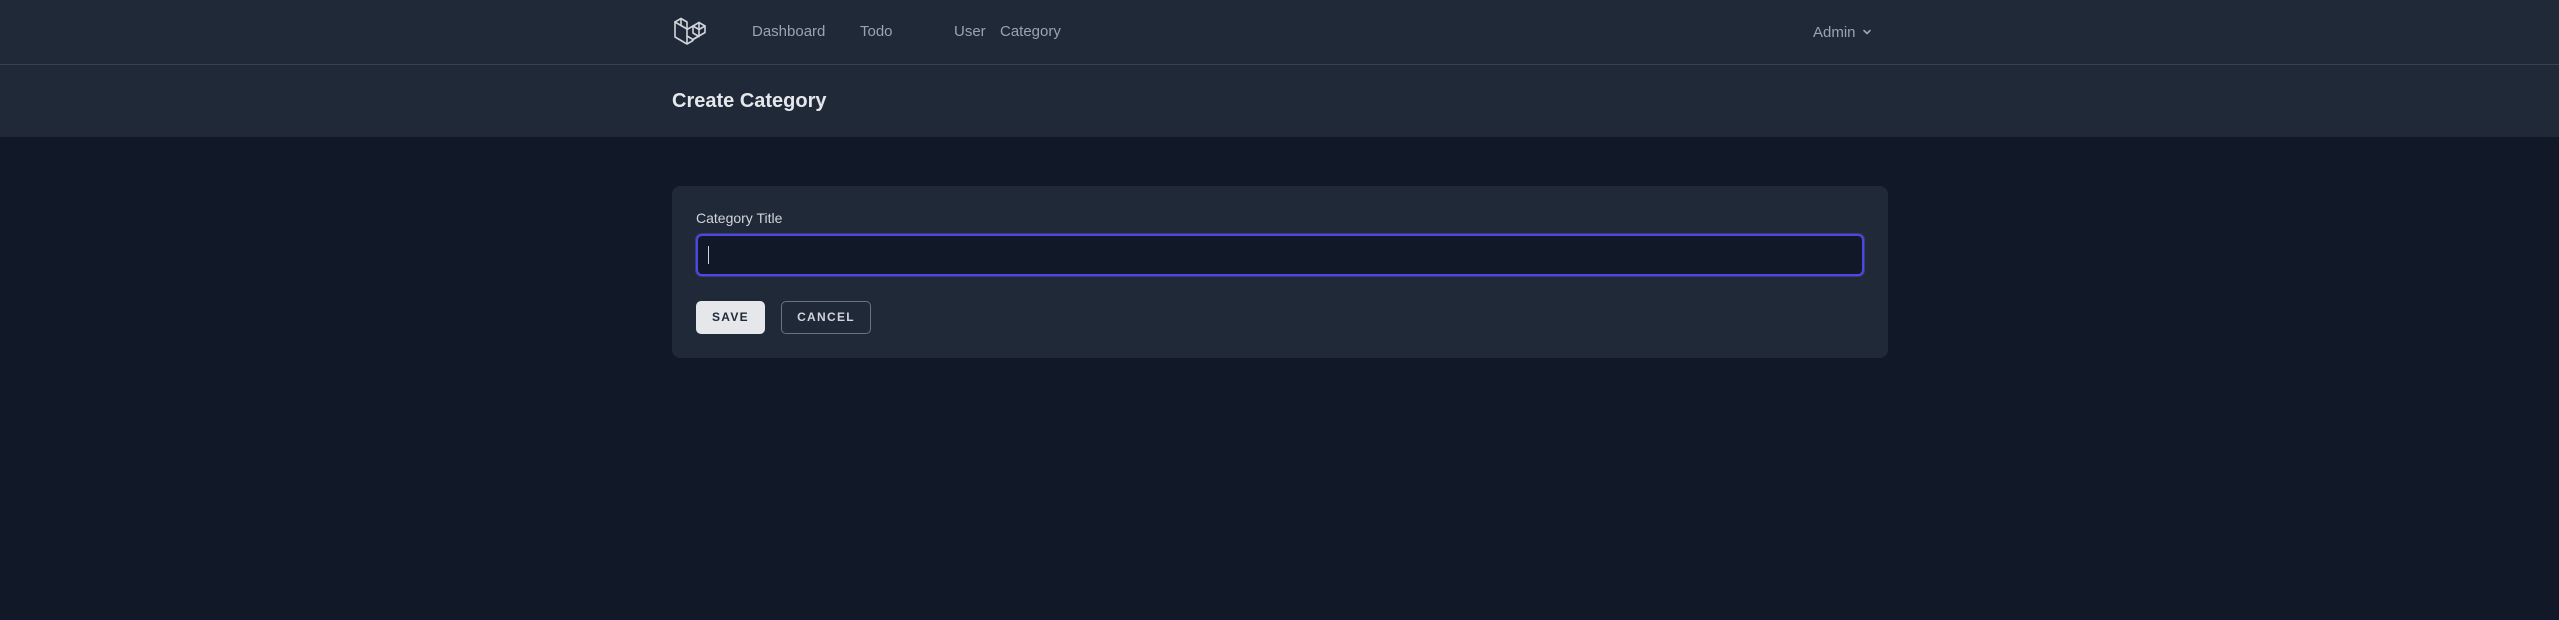 The height and width of the screenshot is (620, 2559). I want to click on user-menu-dropdown: Admin, so click(1842, 32).